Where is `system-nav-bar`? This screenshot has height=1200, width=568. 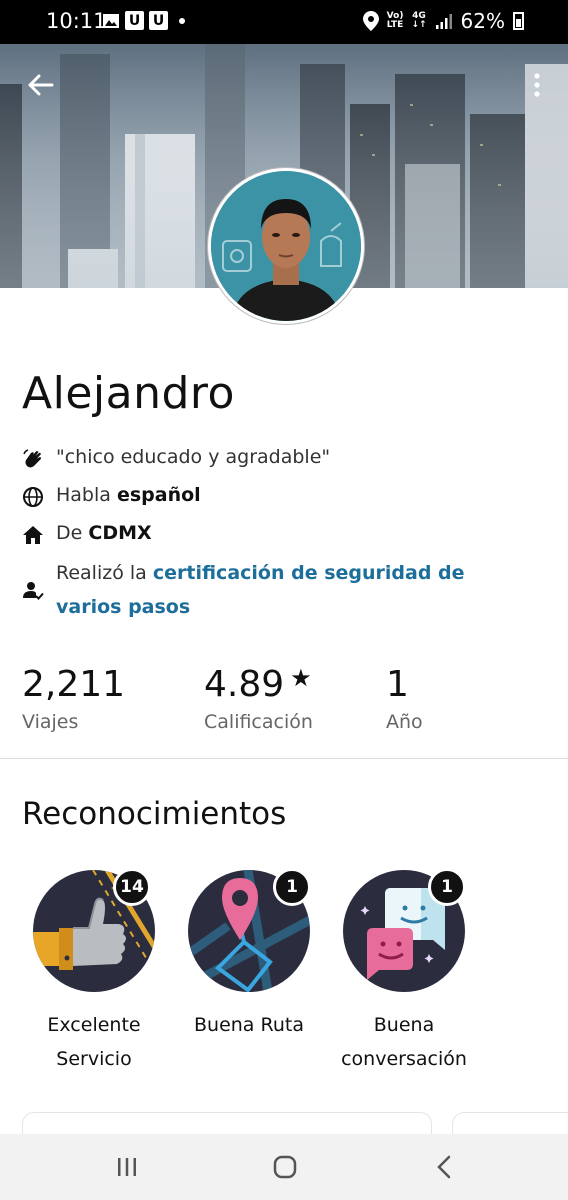 system-nav-bar is located at coordinates (284, 1167).